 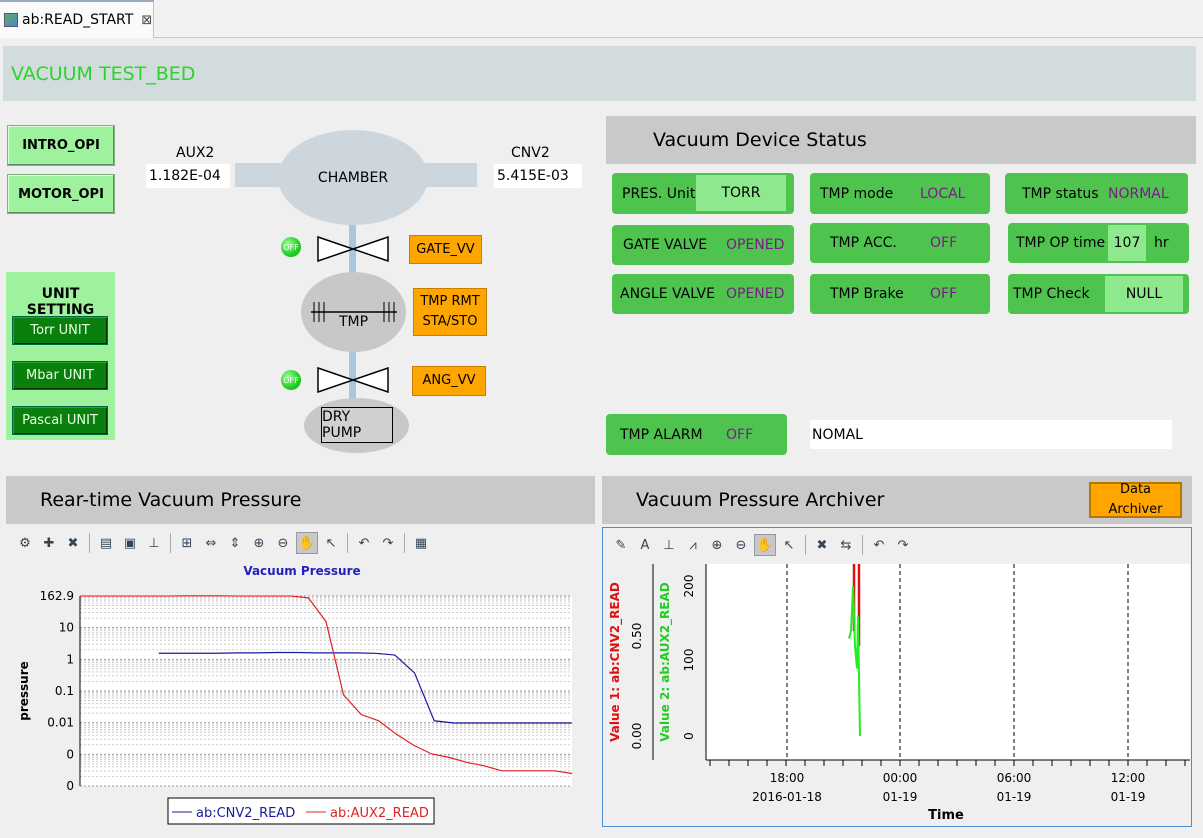 What do you see at coordinates (944, 294) in the screenshot?
I see `tmp-brake-value: OFF` at bounding box center [944, 294].